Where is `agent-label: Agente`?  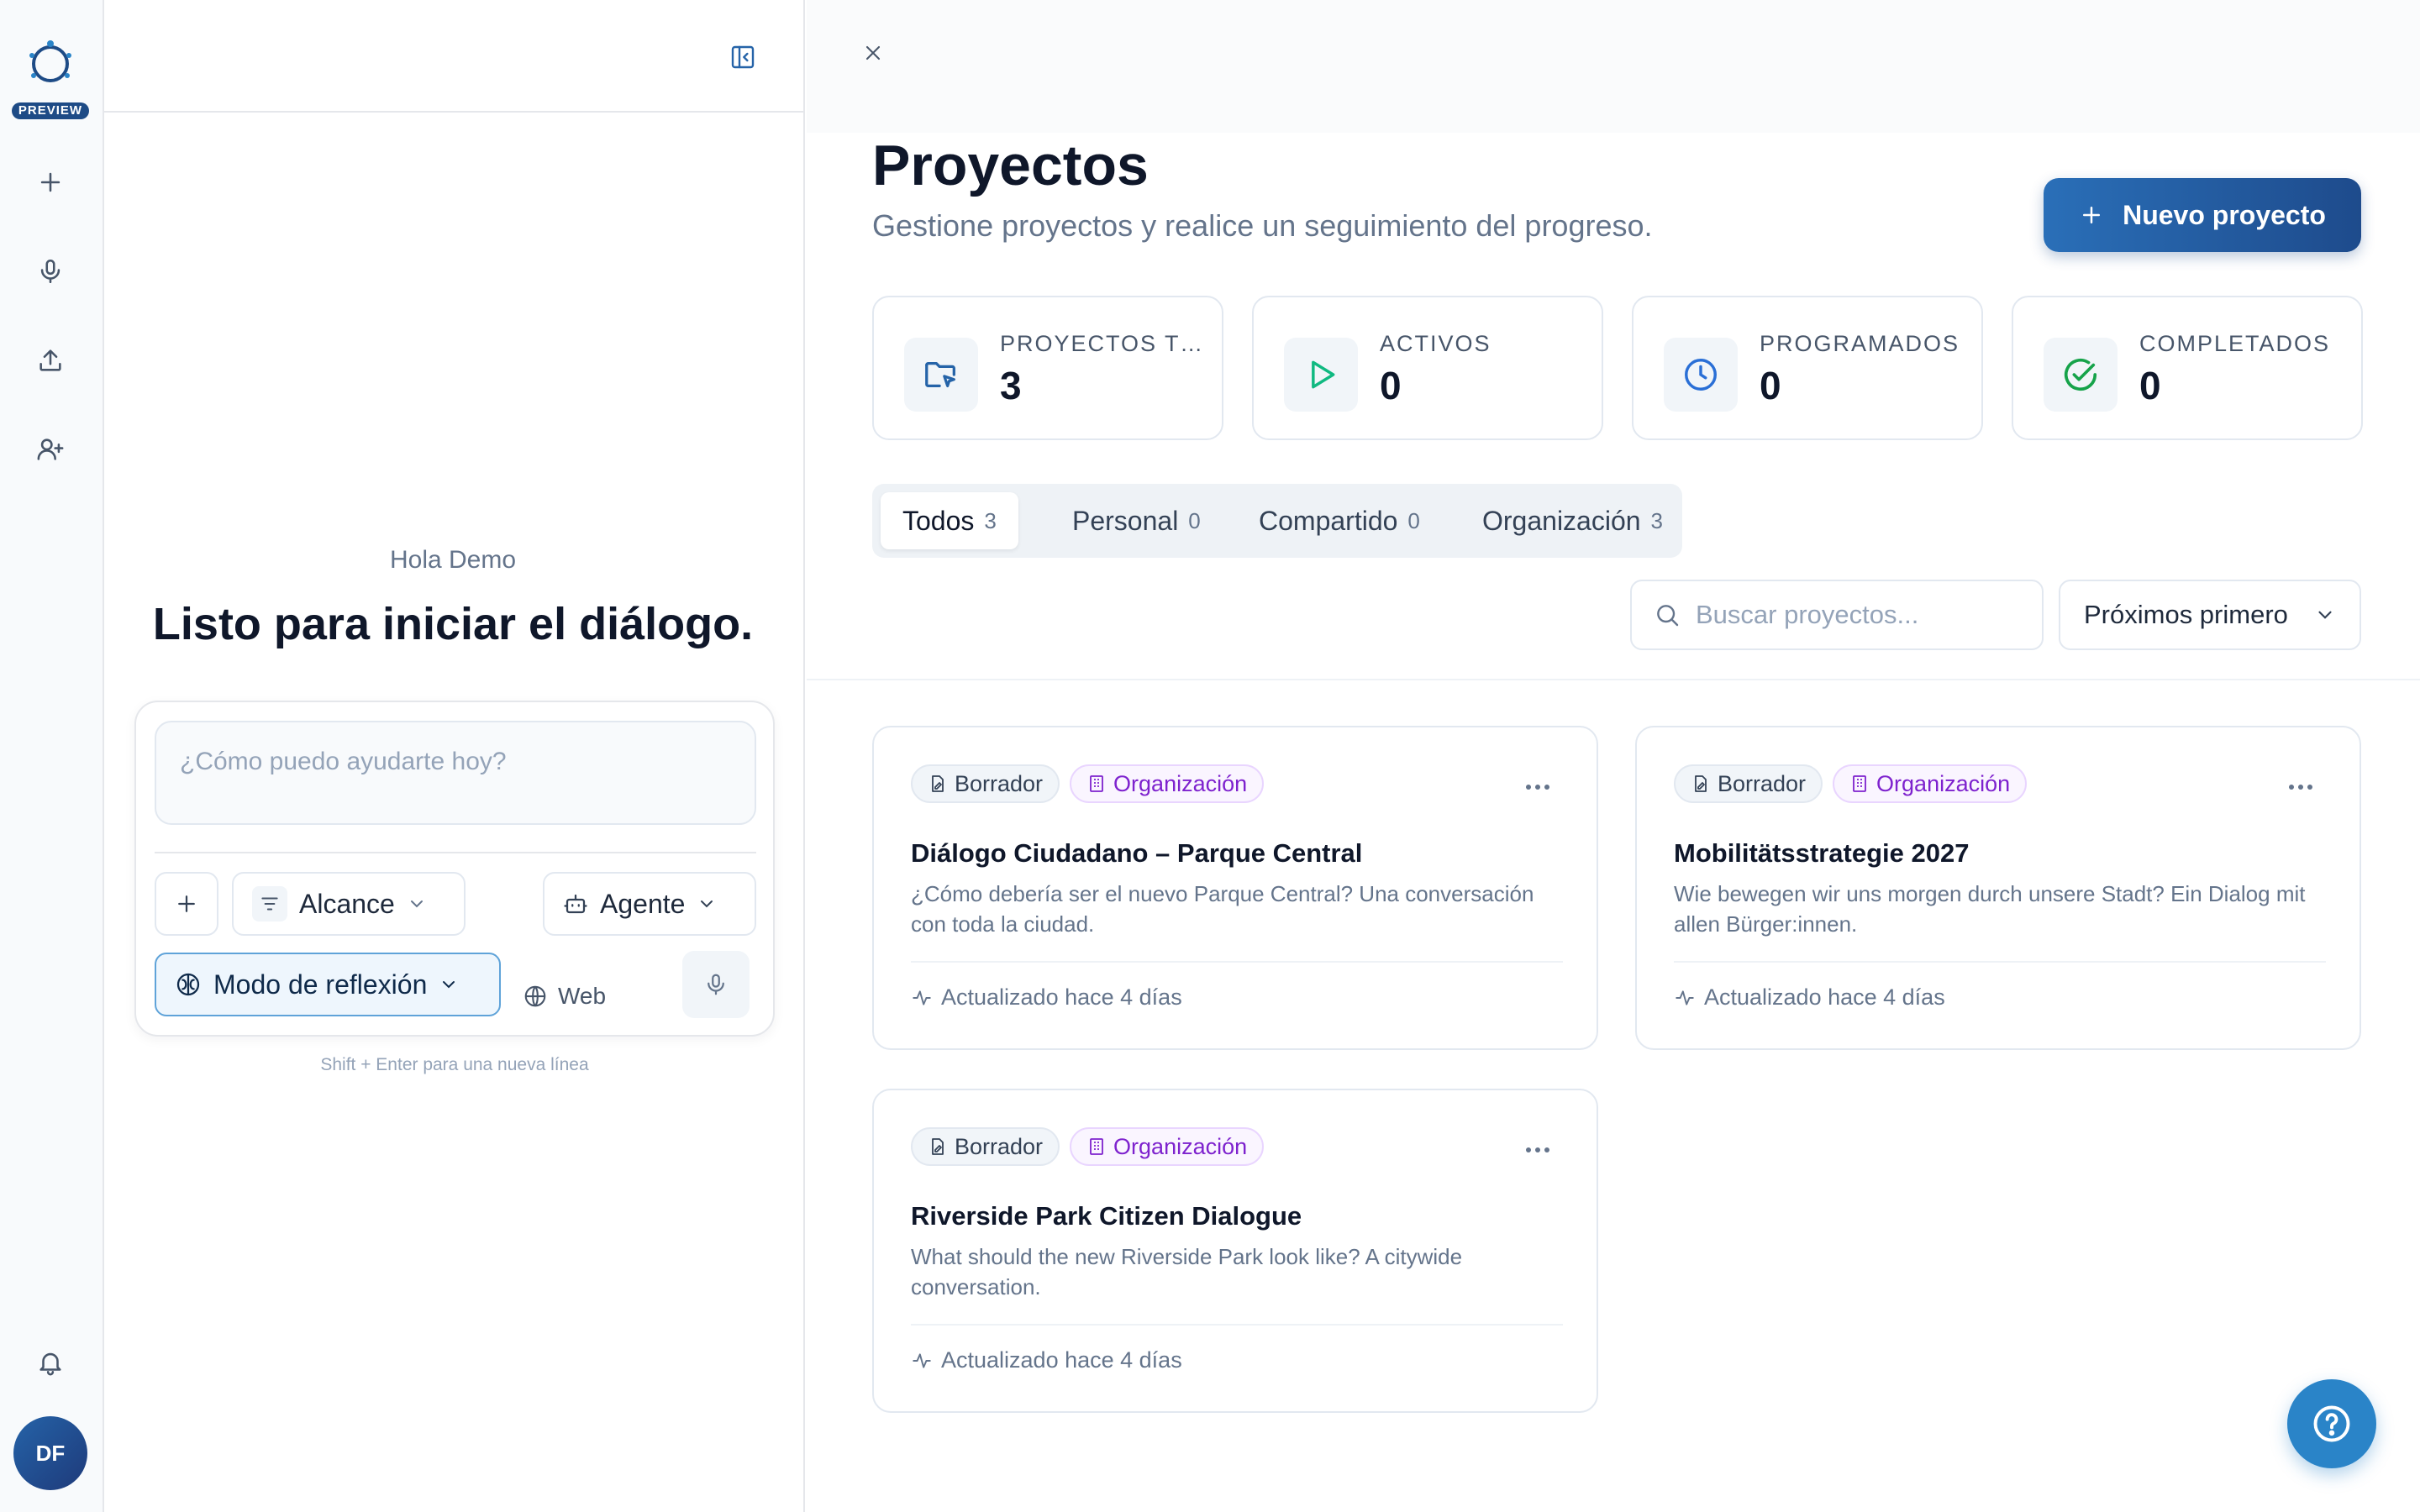 agent-label: Agente is located at coordinates (643, 903).